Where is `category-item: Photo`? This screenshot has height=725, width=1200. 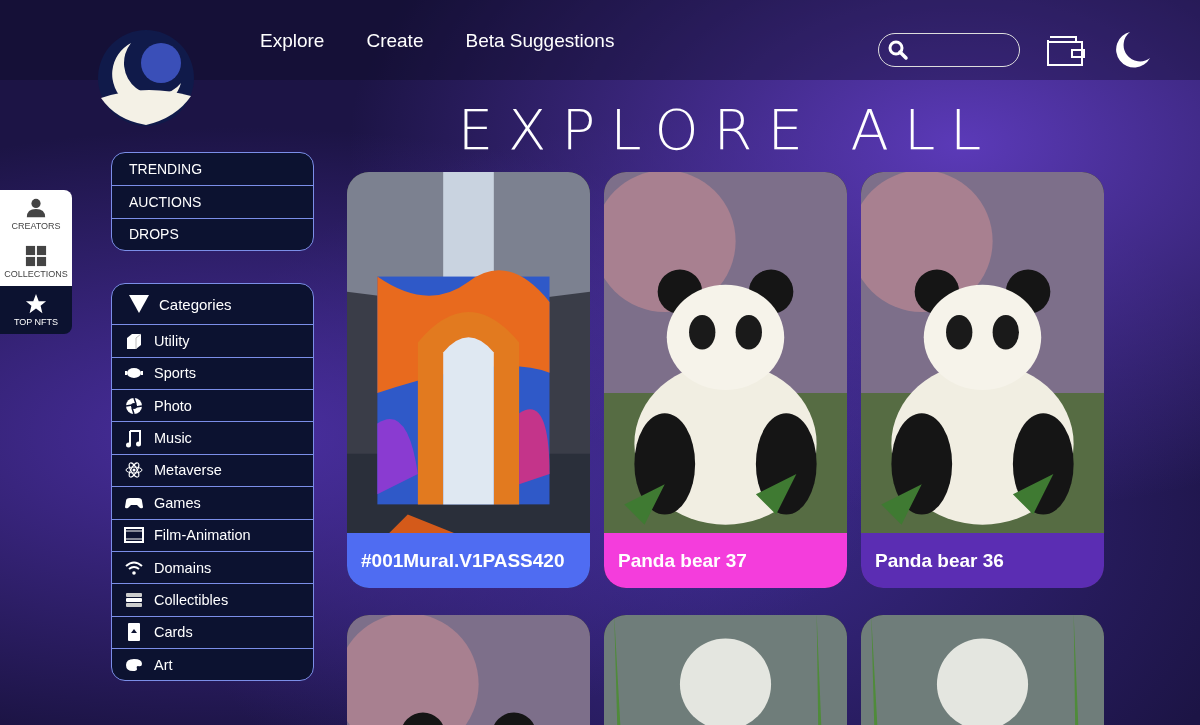
category-item: Photo is located at coordinates (212, 405).